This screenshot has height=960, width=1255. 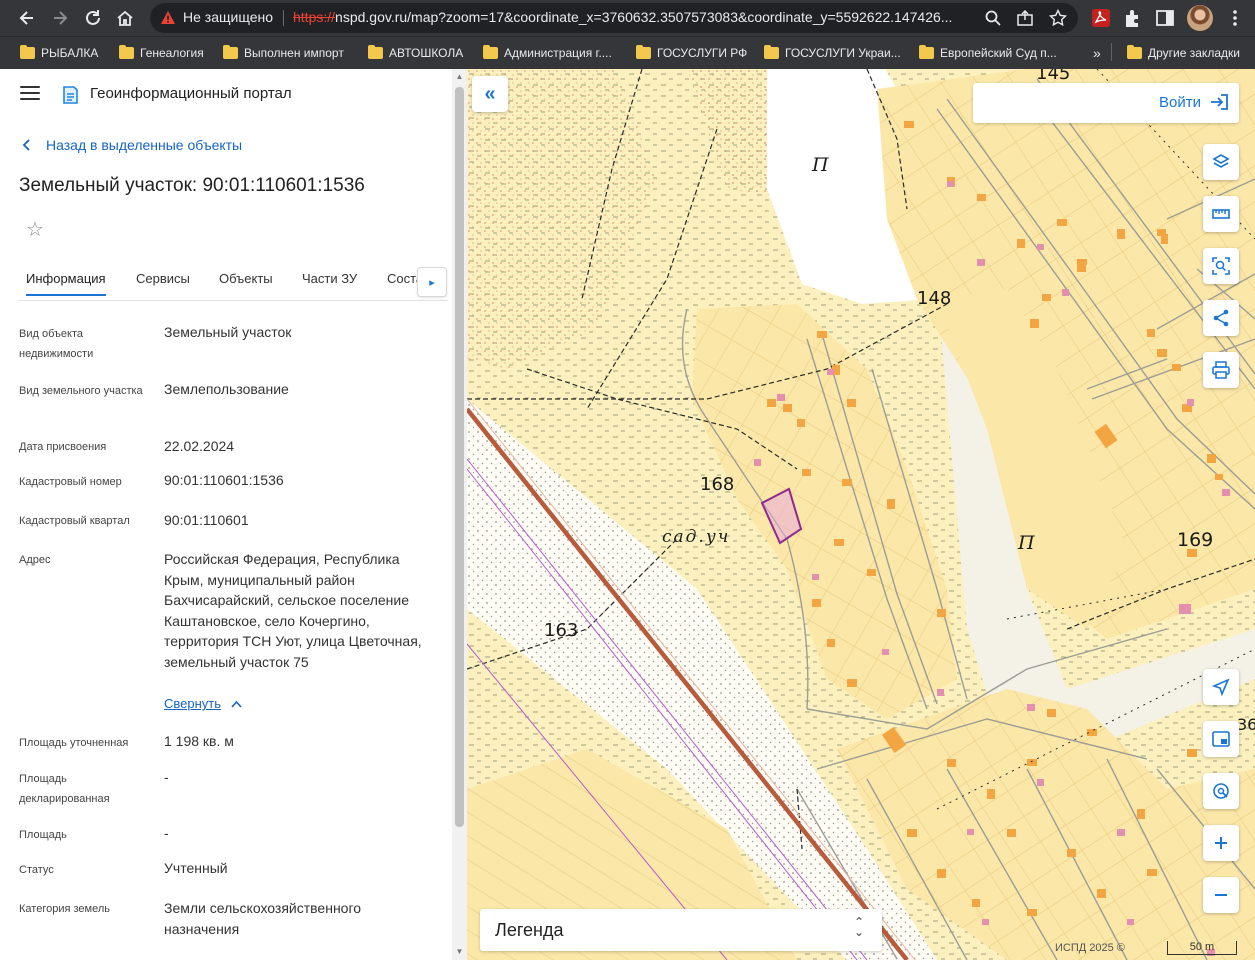 What do you see at coordinates (681, 930) in the screenshot?
I see `legend-bar: Легенда ⌃ ⌄` at bounding box center [681, 930].